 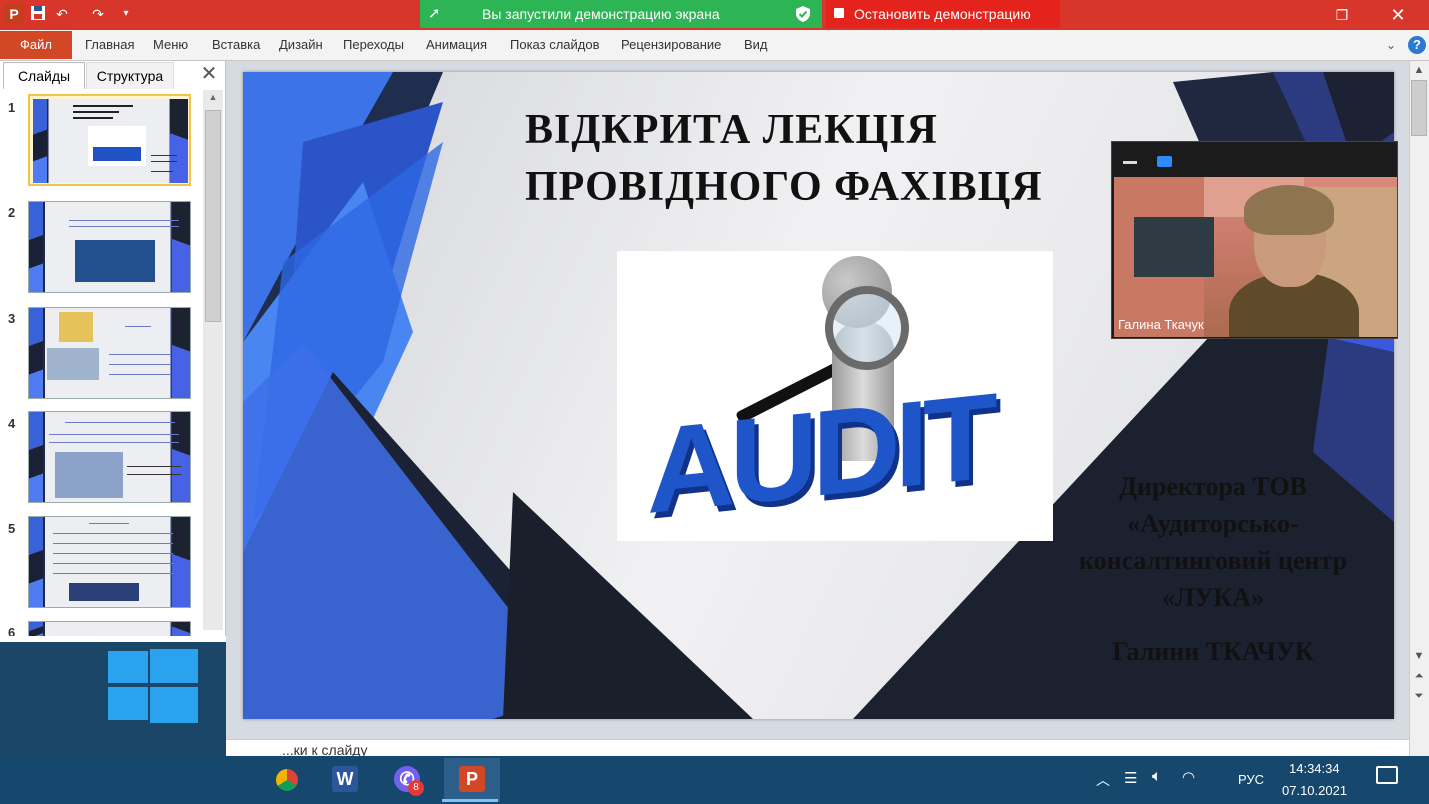 I want to click on stop-share-button: Остановить демонстрацию, so click(x=943, y=14).